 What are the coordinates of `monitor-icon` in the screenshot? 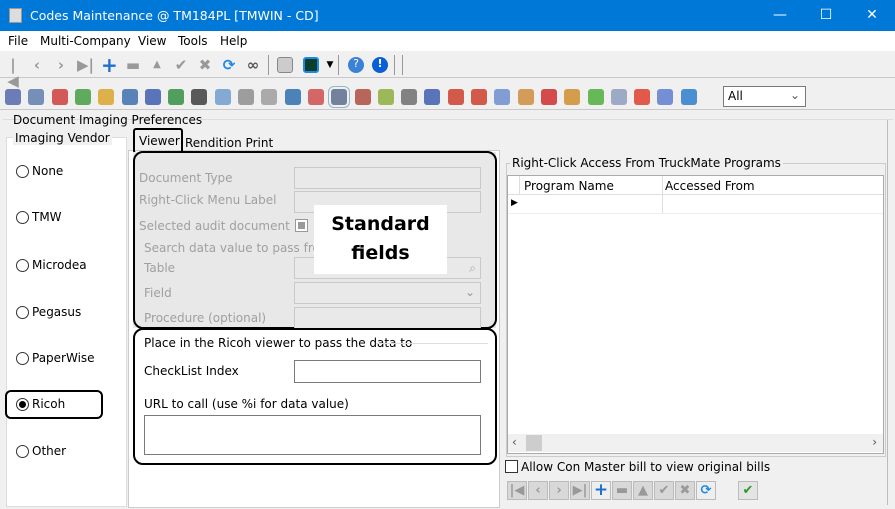 It's located at (311, 65).